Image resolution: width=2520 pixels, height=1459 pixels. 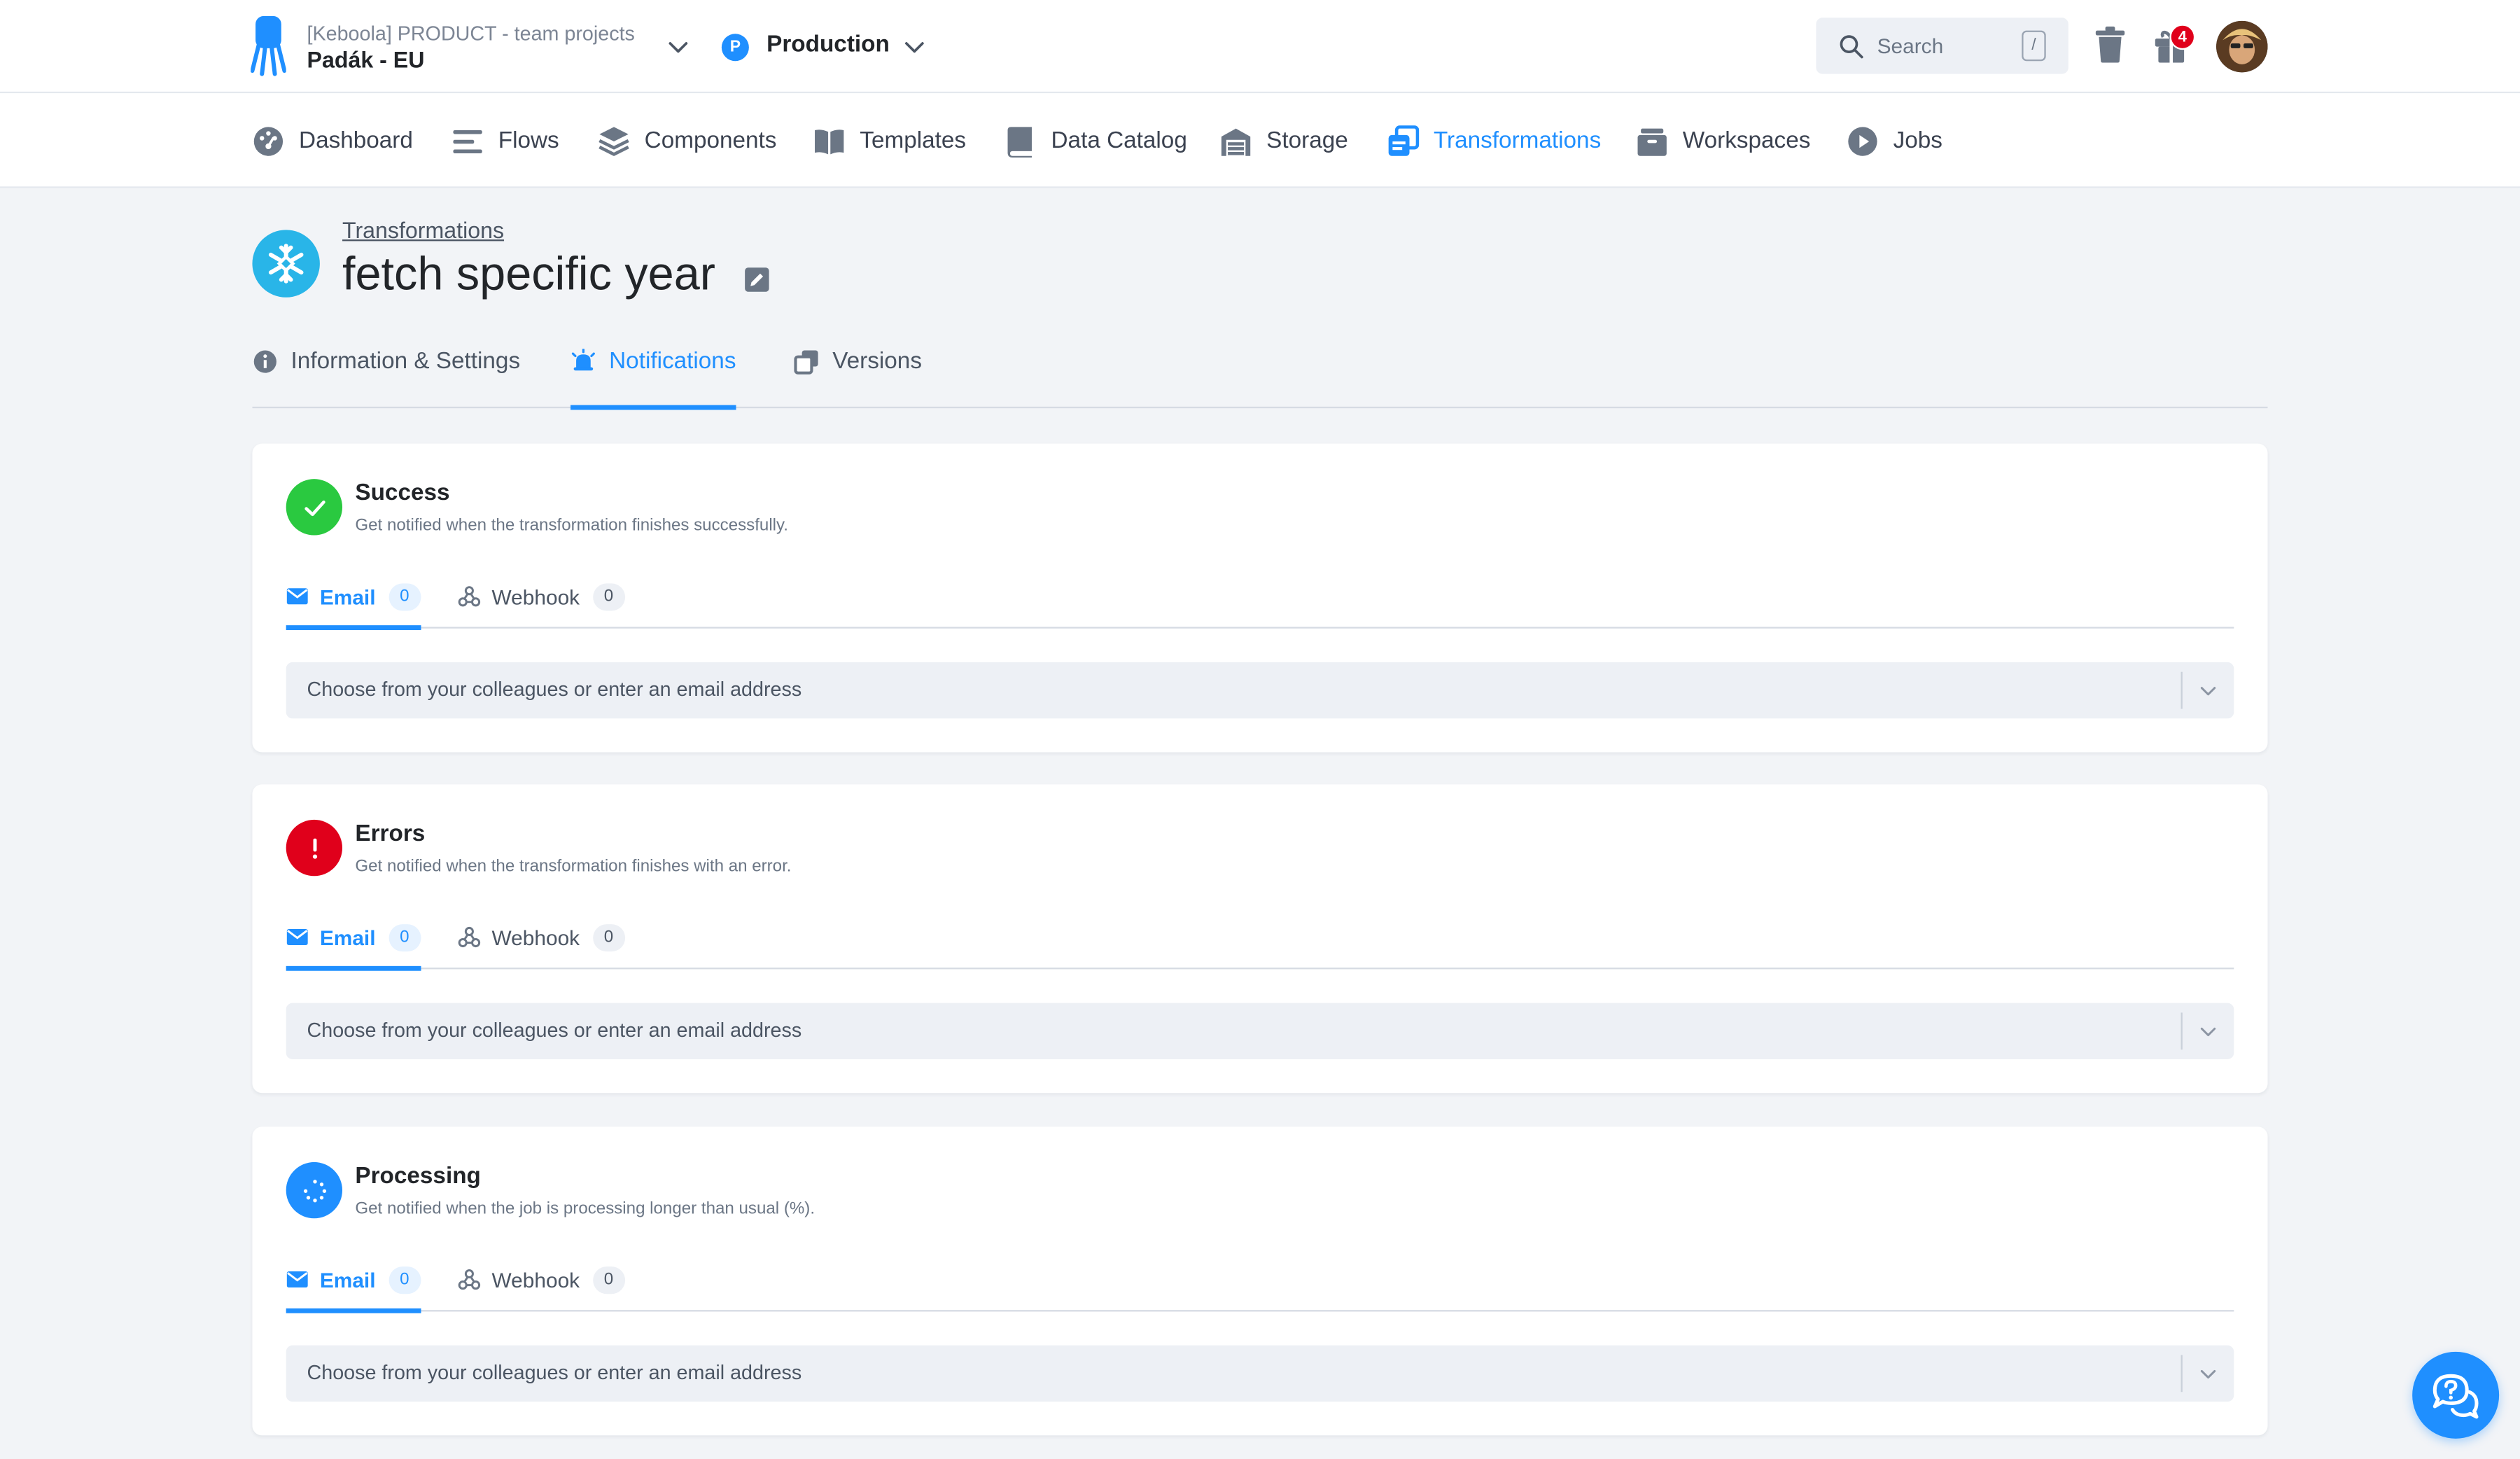 I want to click on card-title: Errors, so click(x=390, y=834).